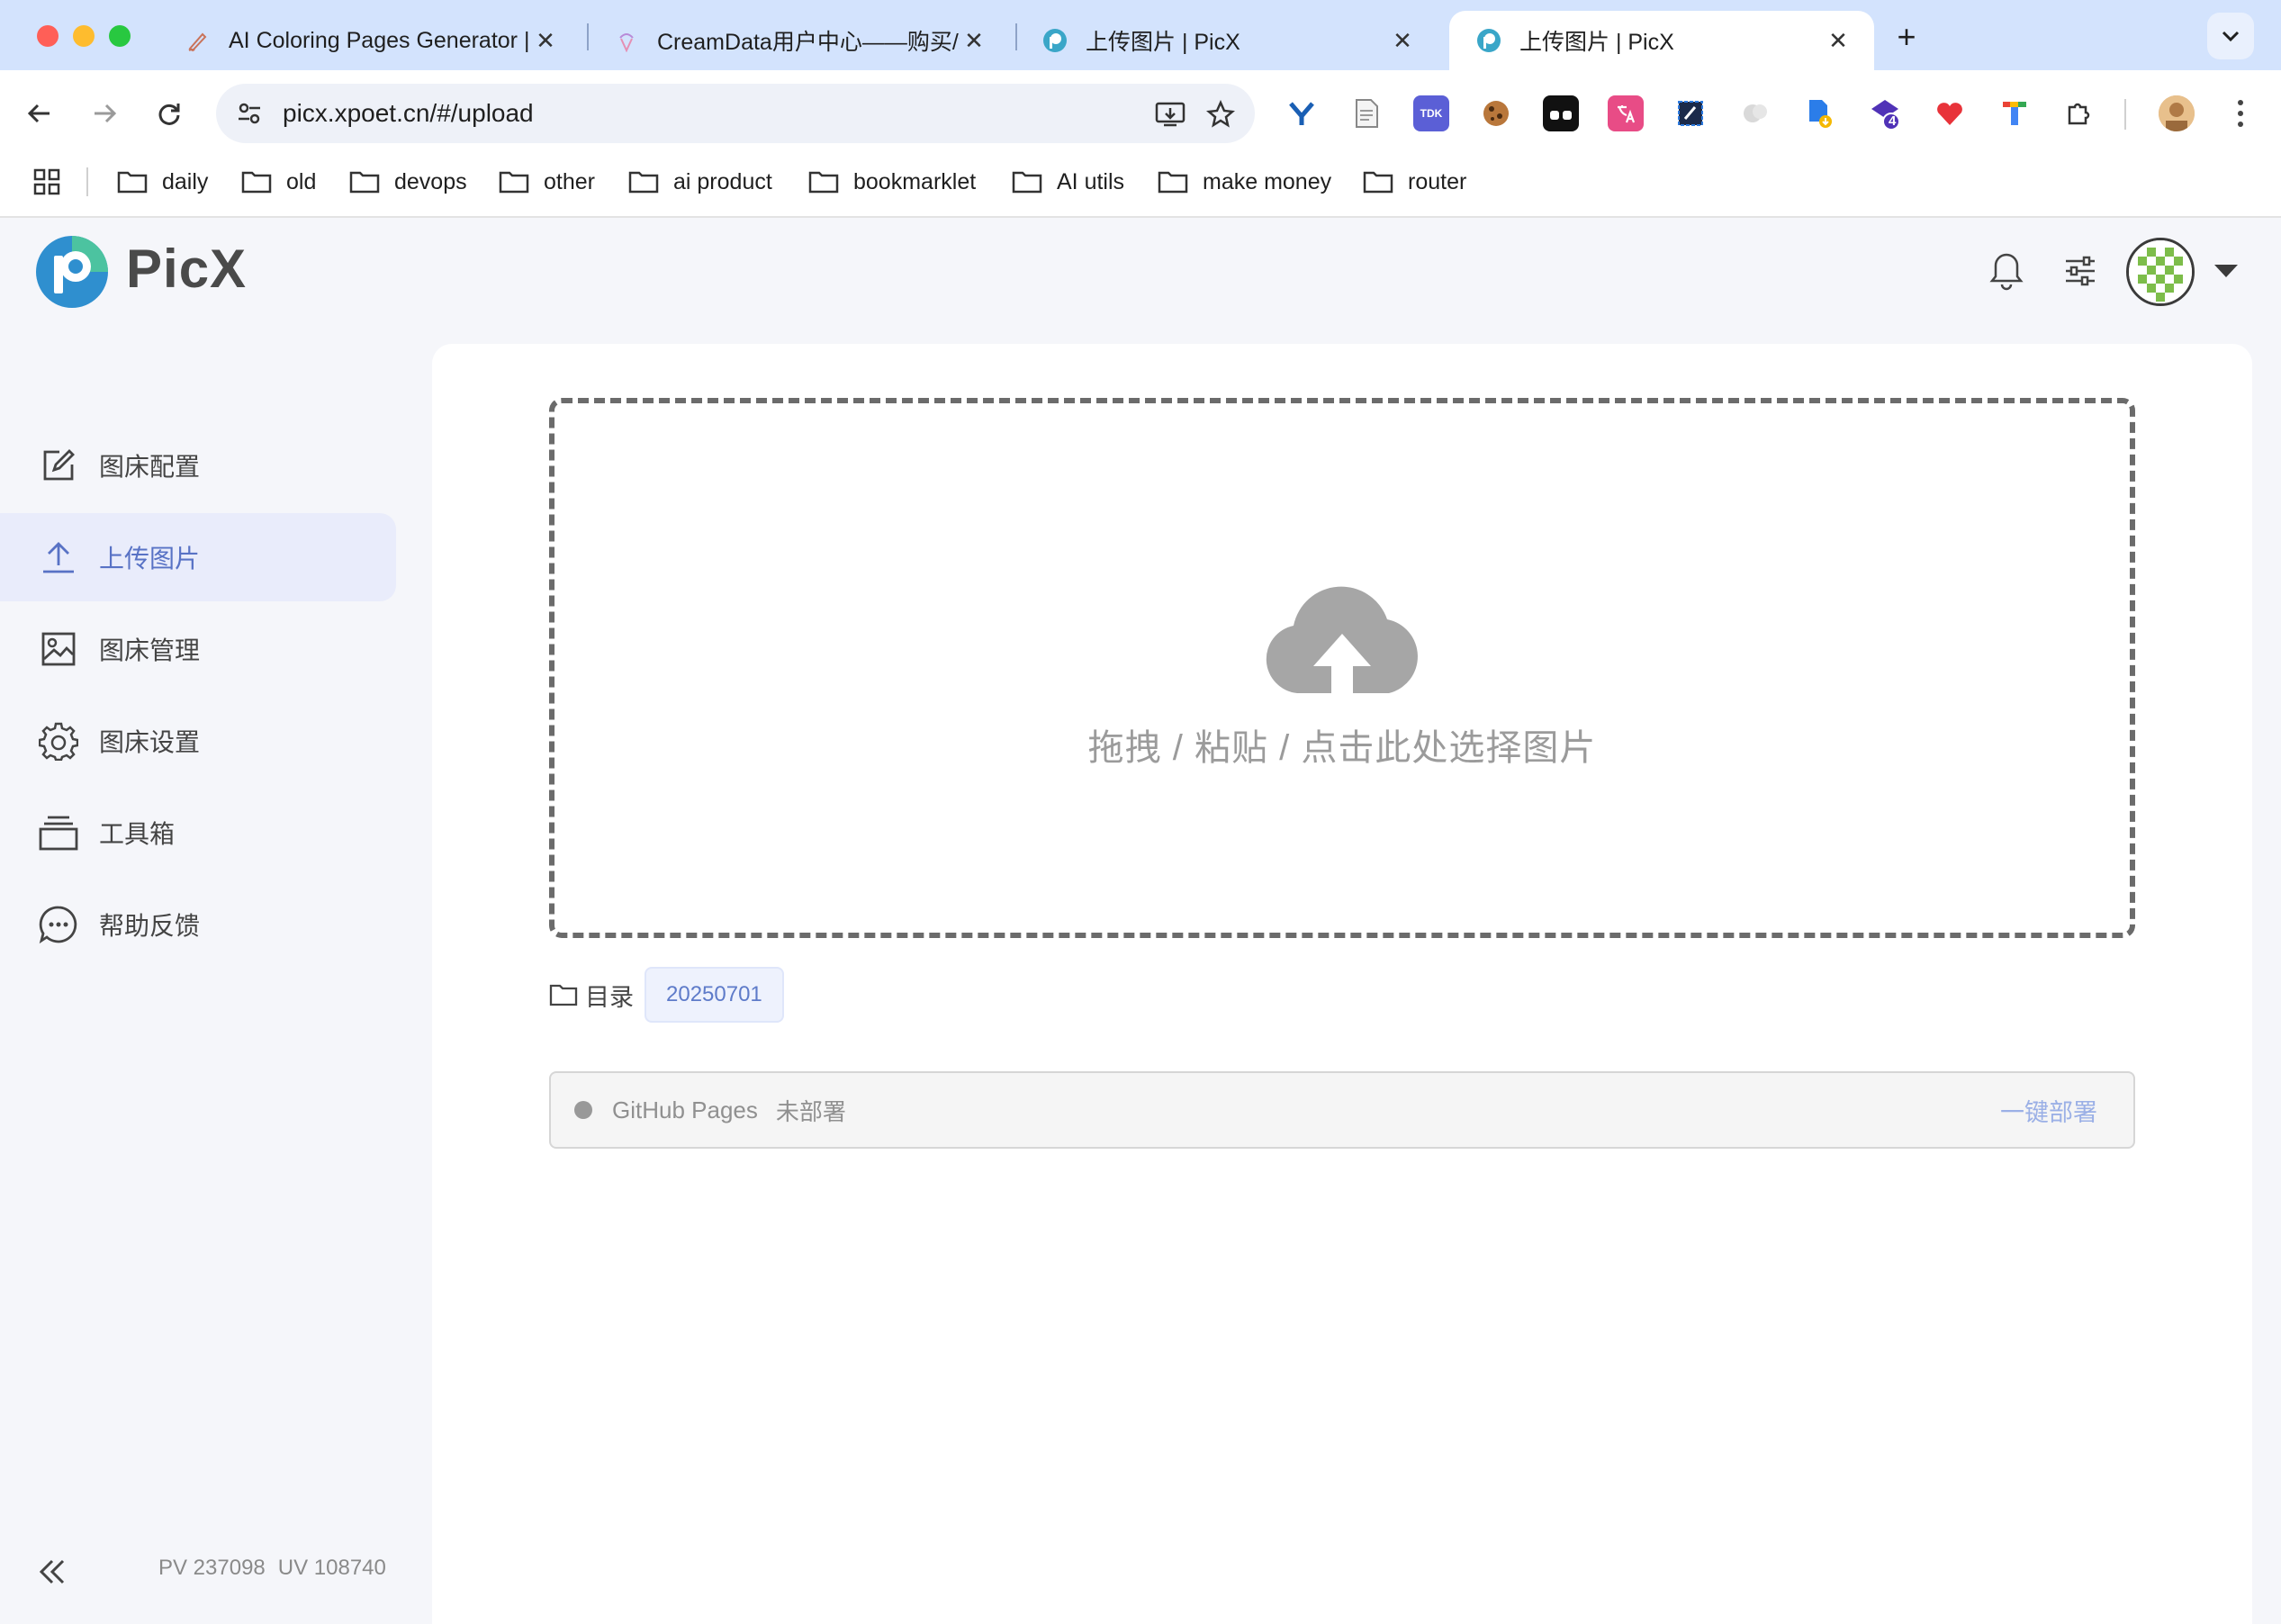  I want to click on settings-sliders-icon, so click(2081, 270).